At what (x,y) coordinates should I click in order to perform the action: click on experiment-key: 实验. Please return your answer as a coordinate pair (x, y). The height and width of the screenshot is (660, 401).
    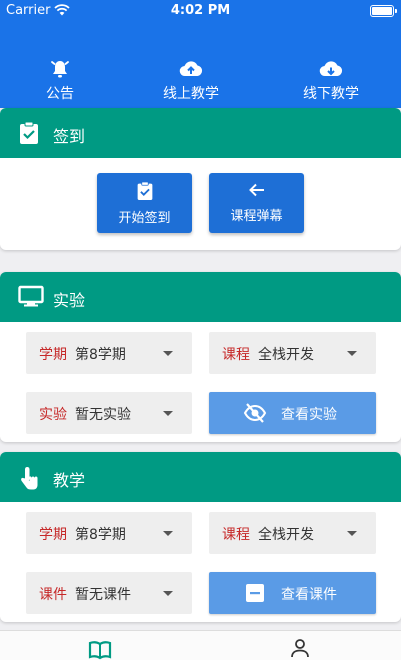
    Looking at the image, I should click on (53, 415).